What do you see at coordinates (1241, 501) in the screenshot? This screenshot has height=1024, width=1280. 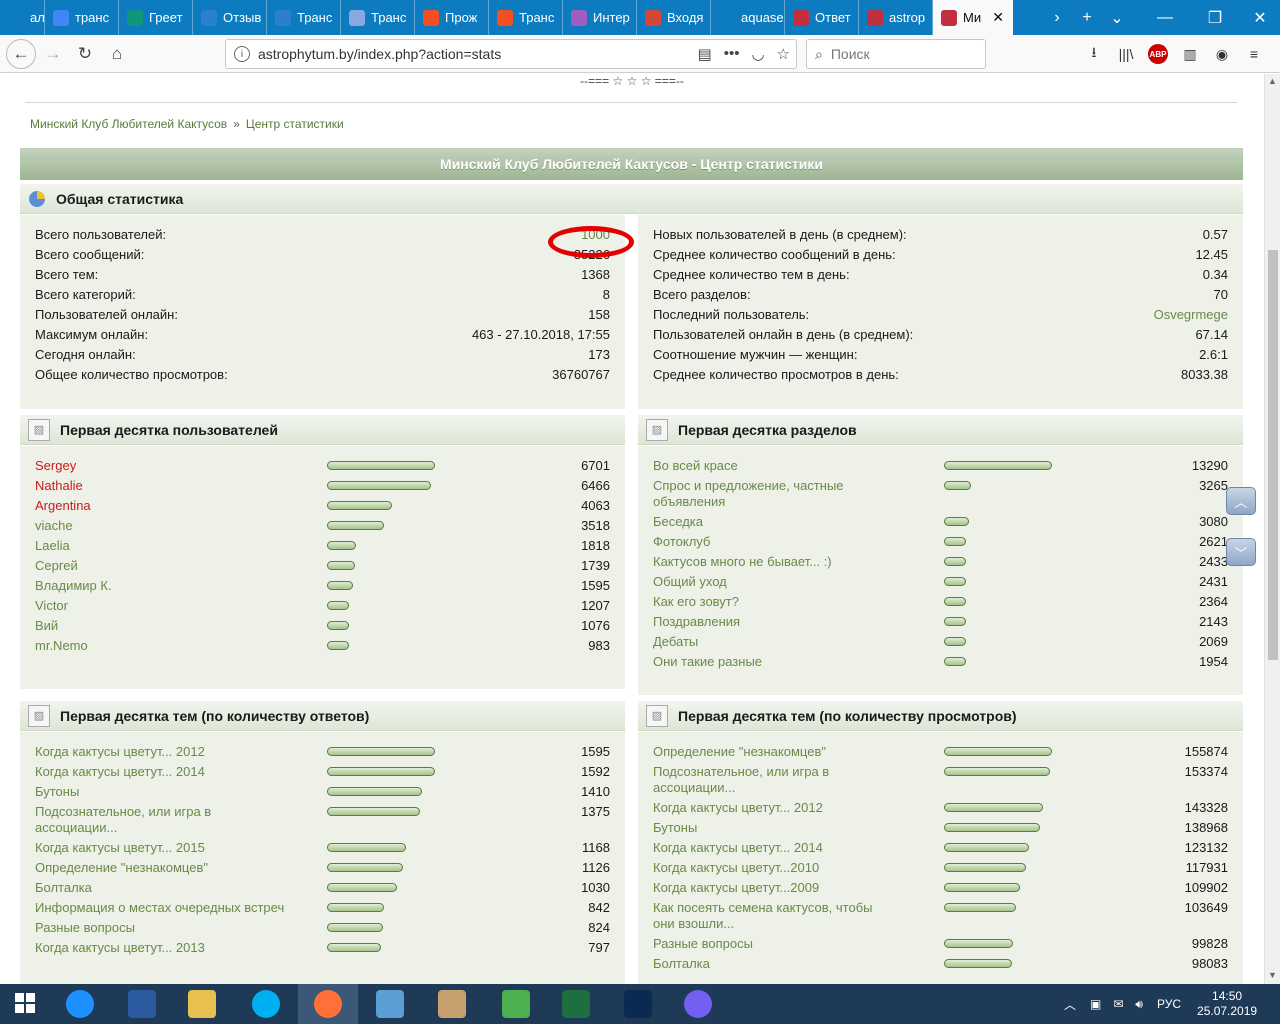 I see `scroll-up-button: ︿` at bounding box center [1241, 501].